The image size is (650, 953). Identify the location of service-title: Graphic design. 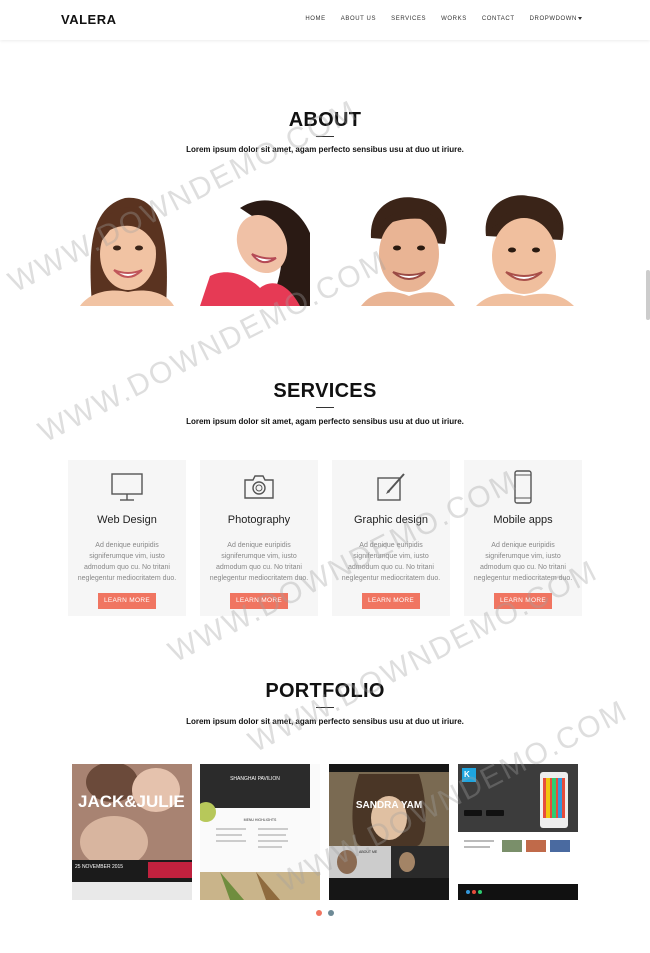
(391, 520).